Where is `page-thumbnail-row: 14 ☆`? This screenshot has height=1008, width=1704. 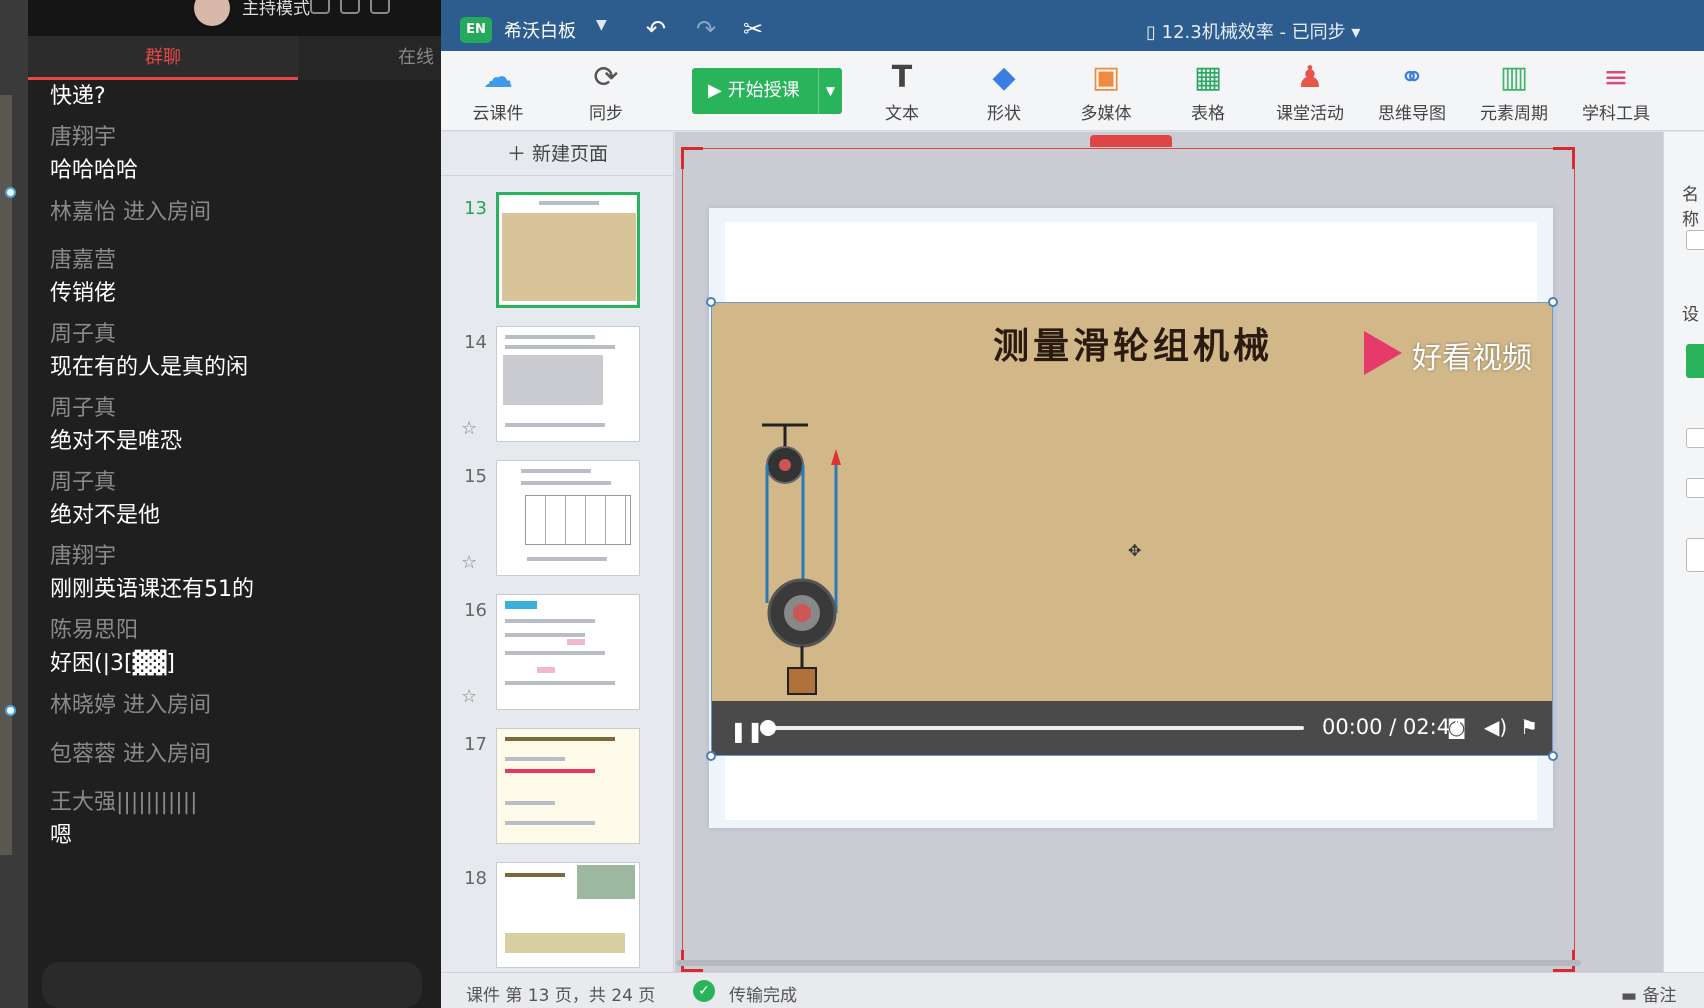 page-thumbnail-row: 14 ☆ is located at coordinates (557, 393).